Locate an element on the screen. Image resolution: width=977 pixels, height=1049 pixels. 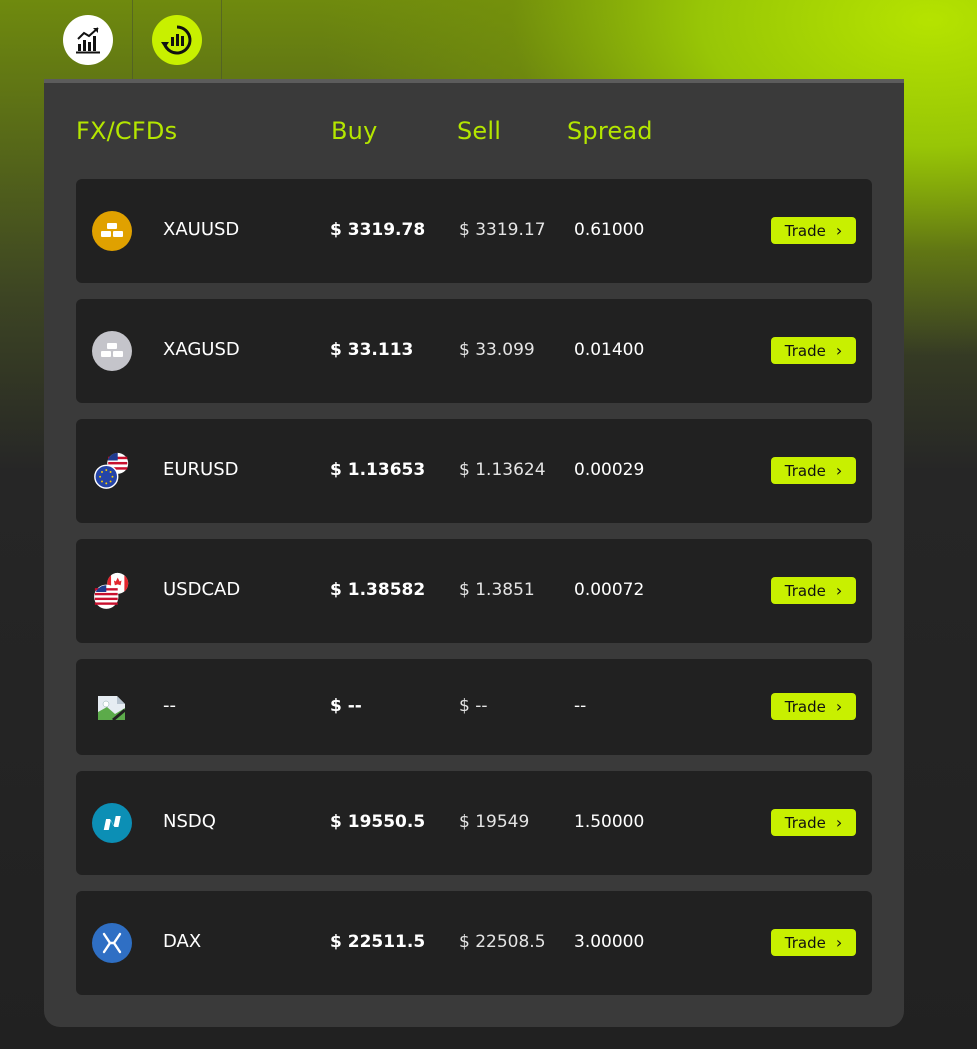
spread-value: 1.50000 is located at coordinates (609, 822).